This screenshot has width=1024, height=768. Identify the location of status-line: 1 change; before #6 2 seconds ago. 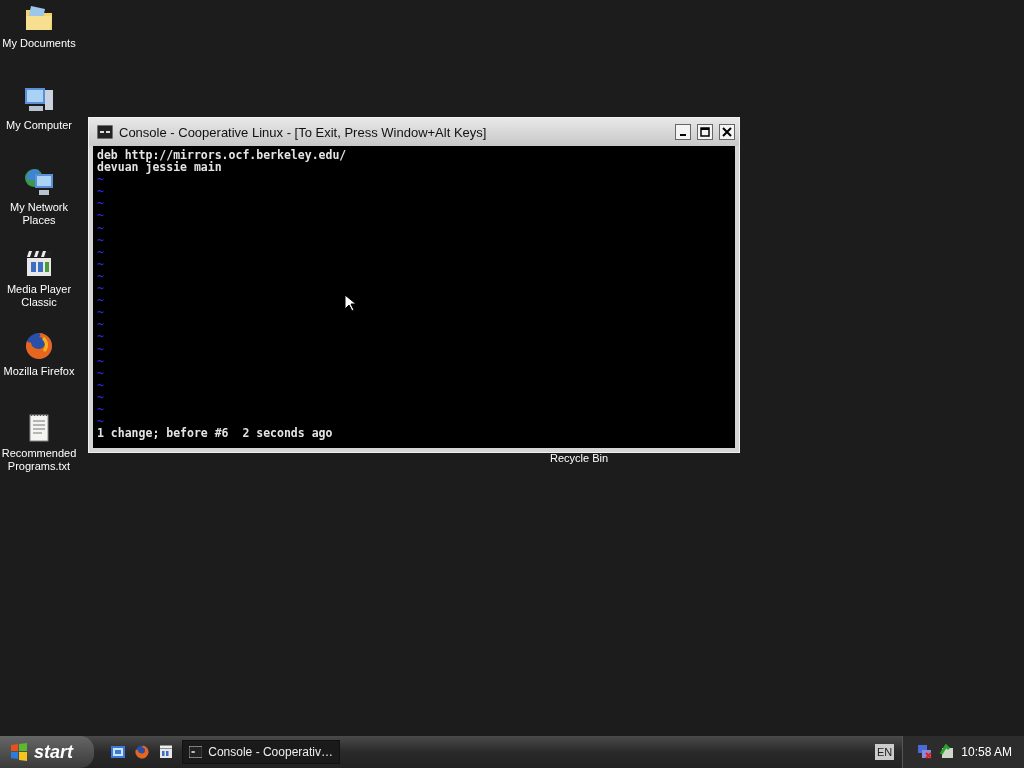
(215, 433).